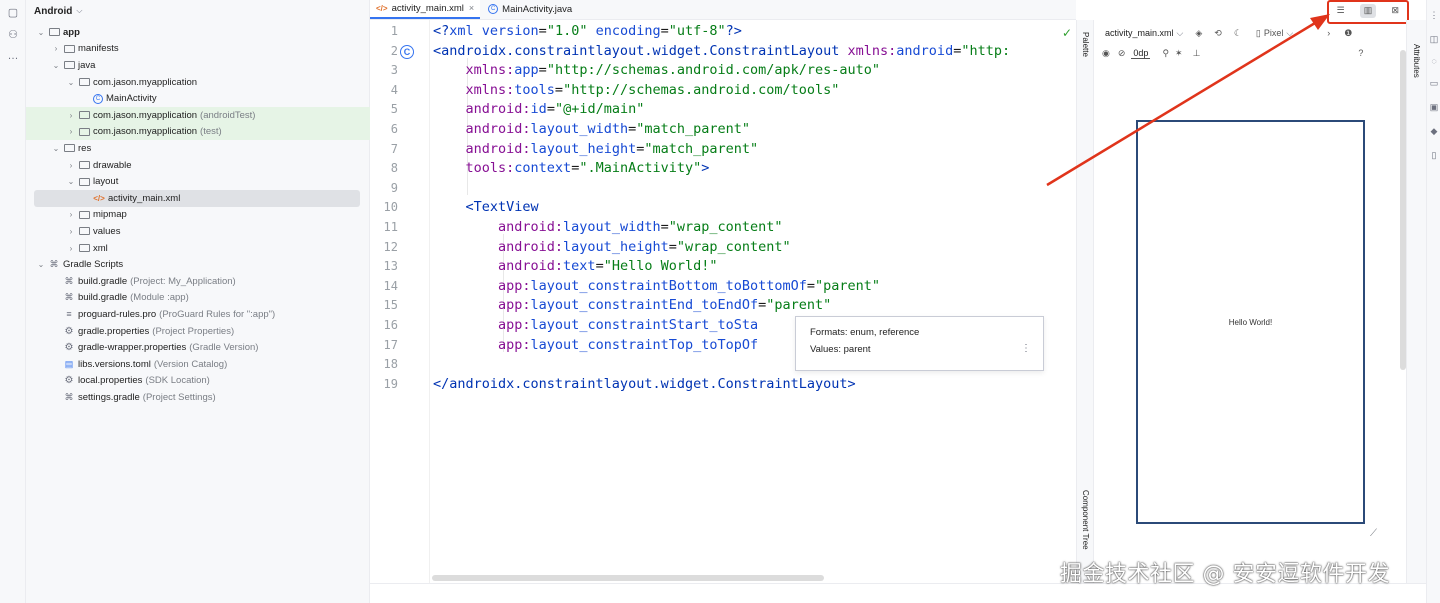  I want to click on structure-icon: ⚇, so click(13, 34).